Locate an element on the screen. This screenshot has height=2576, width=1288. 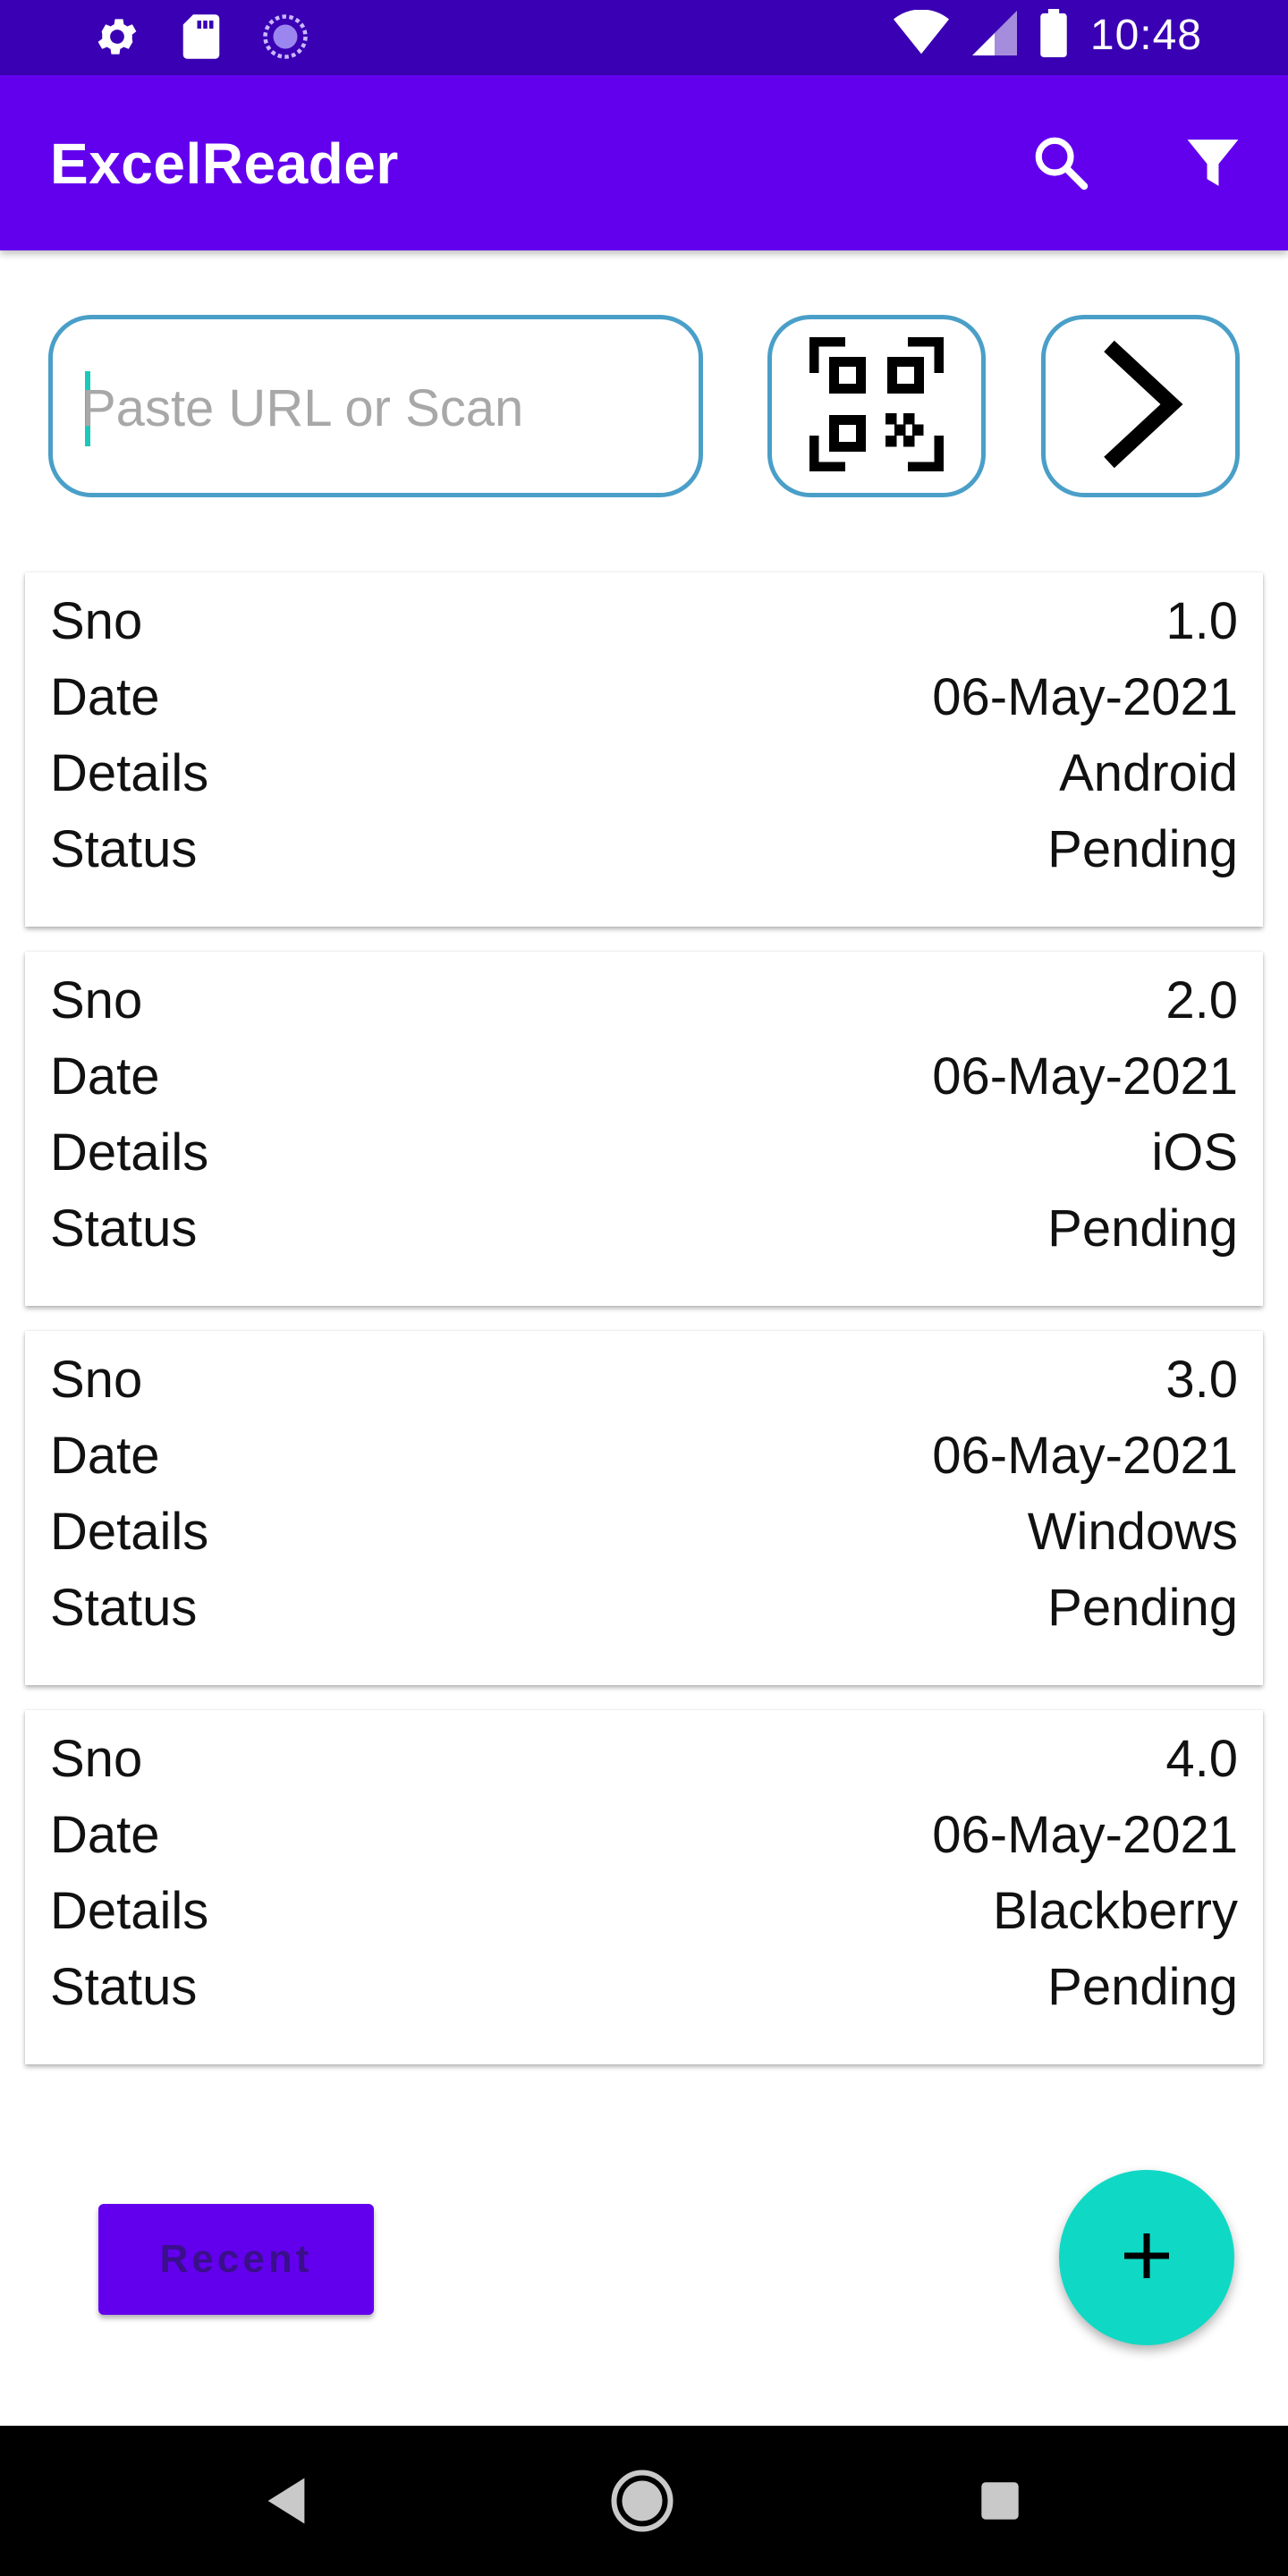
status-time: 10:48 is located at coordinates (1145, 35).